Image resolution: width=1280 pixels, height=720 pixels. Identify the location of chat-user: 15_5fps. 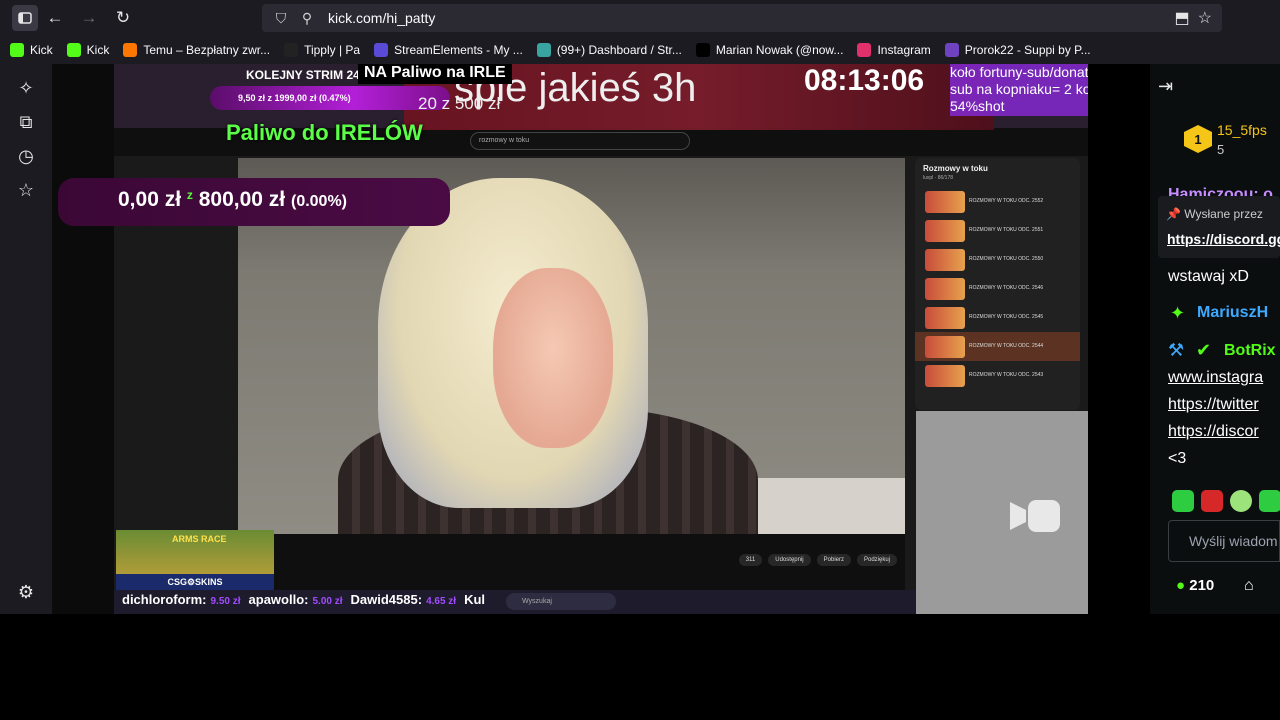
(1242, 130).